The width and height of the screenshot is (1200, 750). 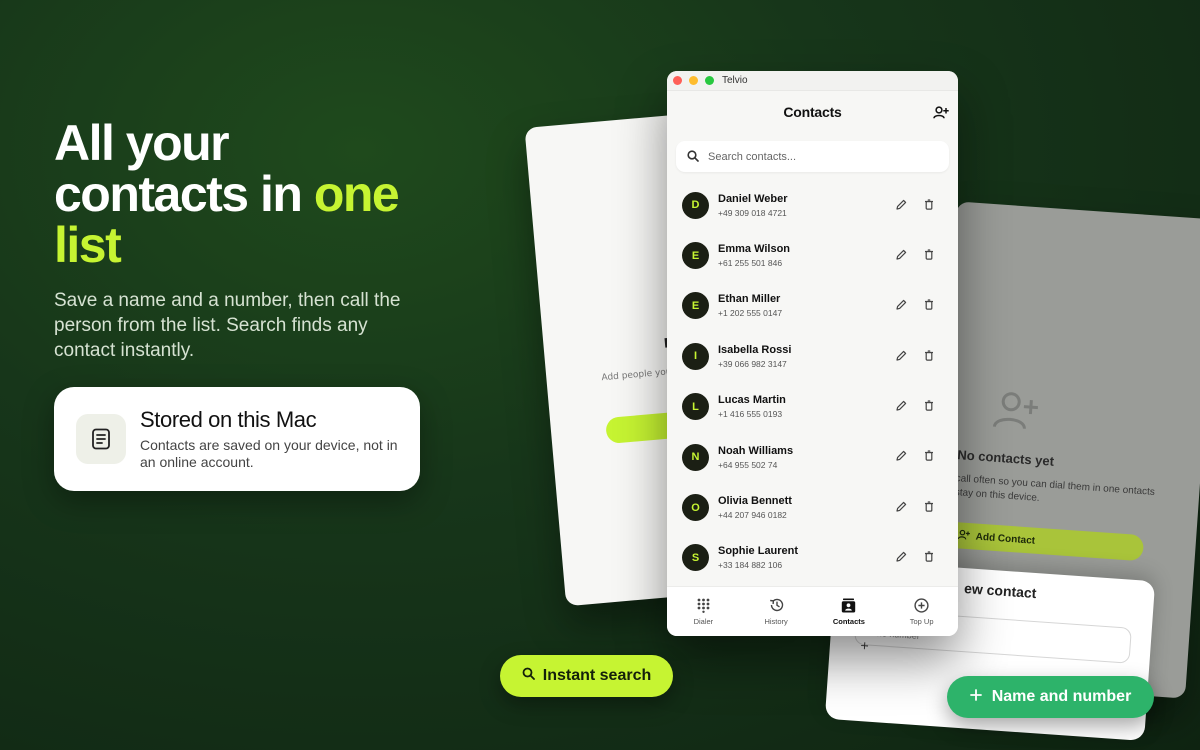 What do you see at coordinates (1005, 458) in the screenshot?
I see `empty-state-title: No contacts yet` at bounding box center [1005, 458].